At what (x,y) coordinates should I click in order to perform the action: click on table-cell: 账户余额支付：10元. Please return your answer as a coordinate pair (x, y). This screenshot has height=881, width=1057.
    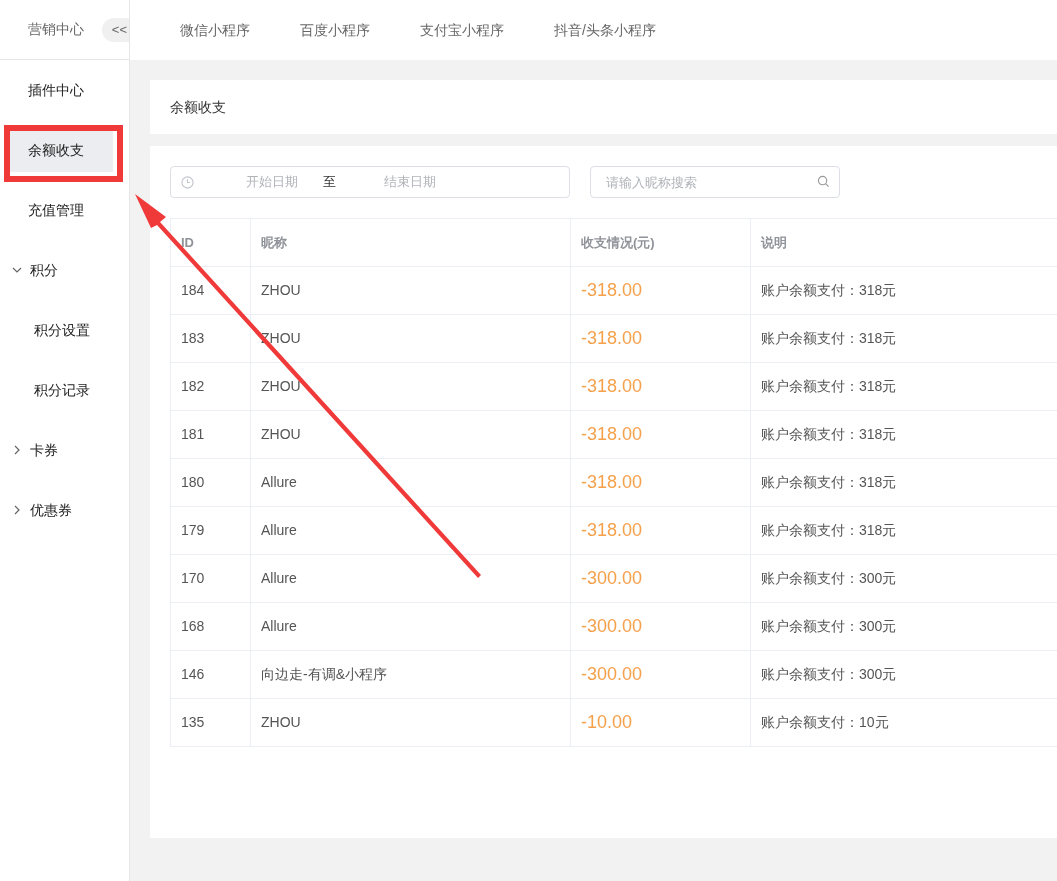
    Looking at the image, I should click on (904, 722).